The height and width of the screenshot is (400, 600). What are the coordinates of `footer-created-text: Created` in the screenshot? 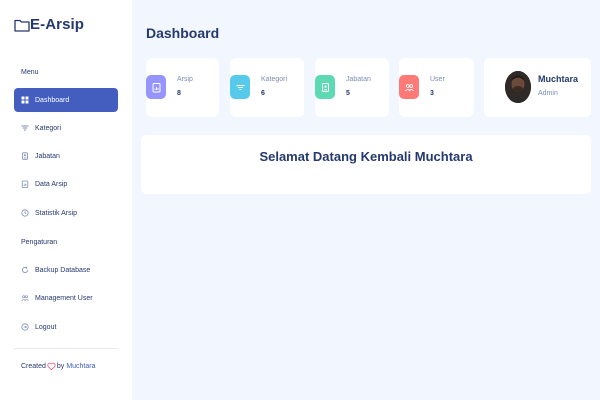 It's located at (33, 366).